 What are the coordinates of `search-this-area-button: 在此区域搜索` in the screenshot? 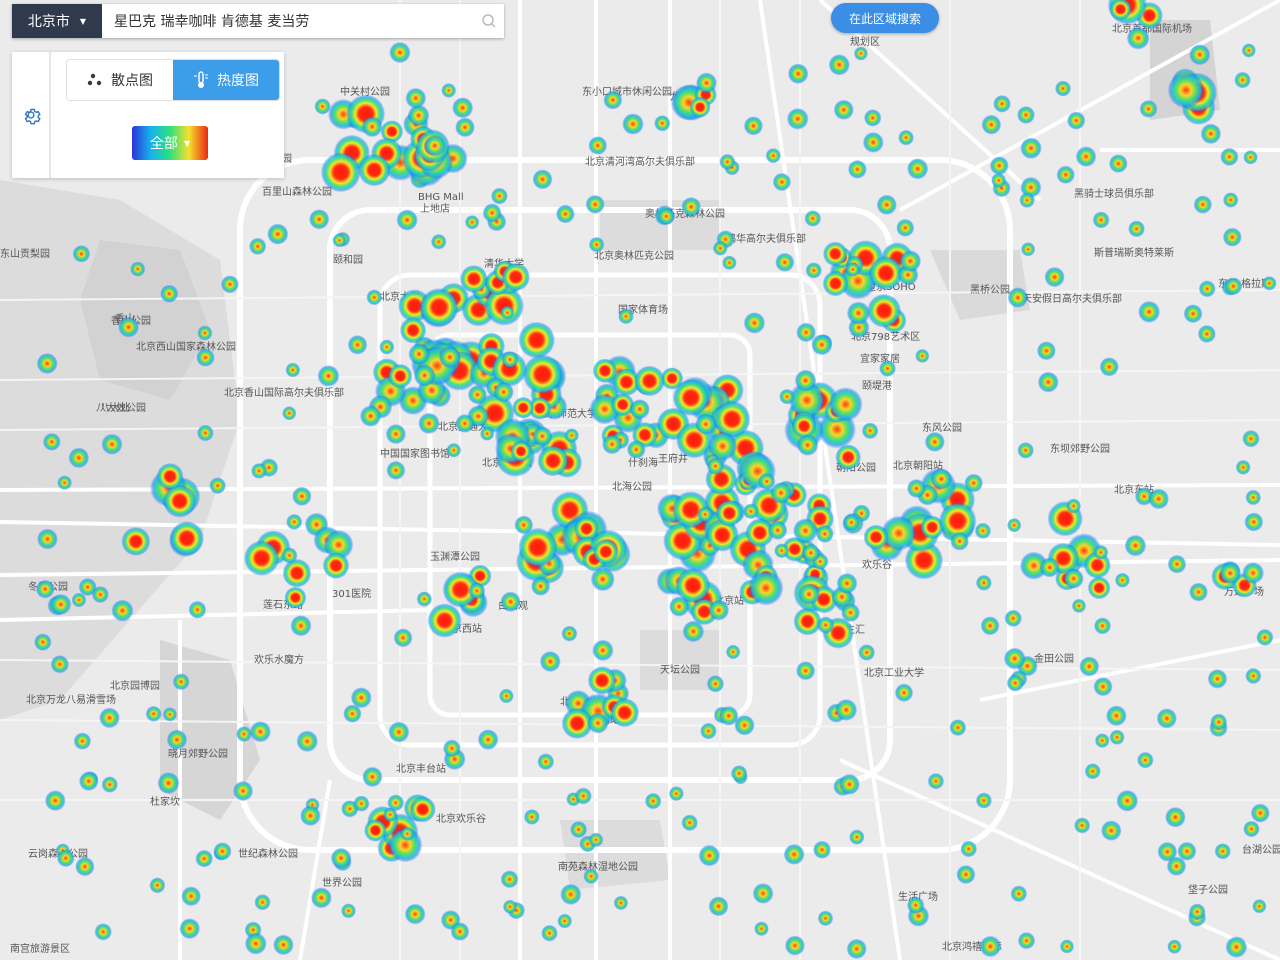 It's located at (885, 18).